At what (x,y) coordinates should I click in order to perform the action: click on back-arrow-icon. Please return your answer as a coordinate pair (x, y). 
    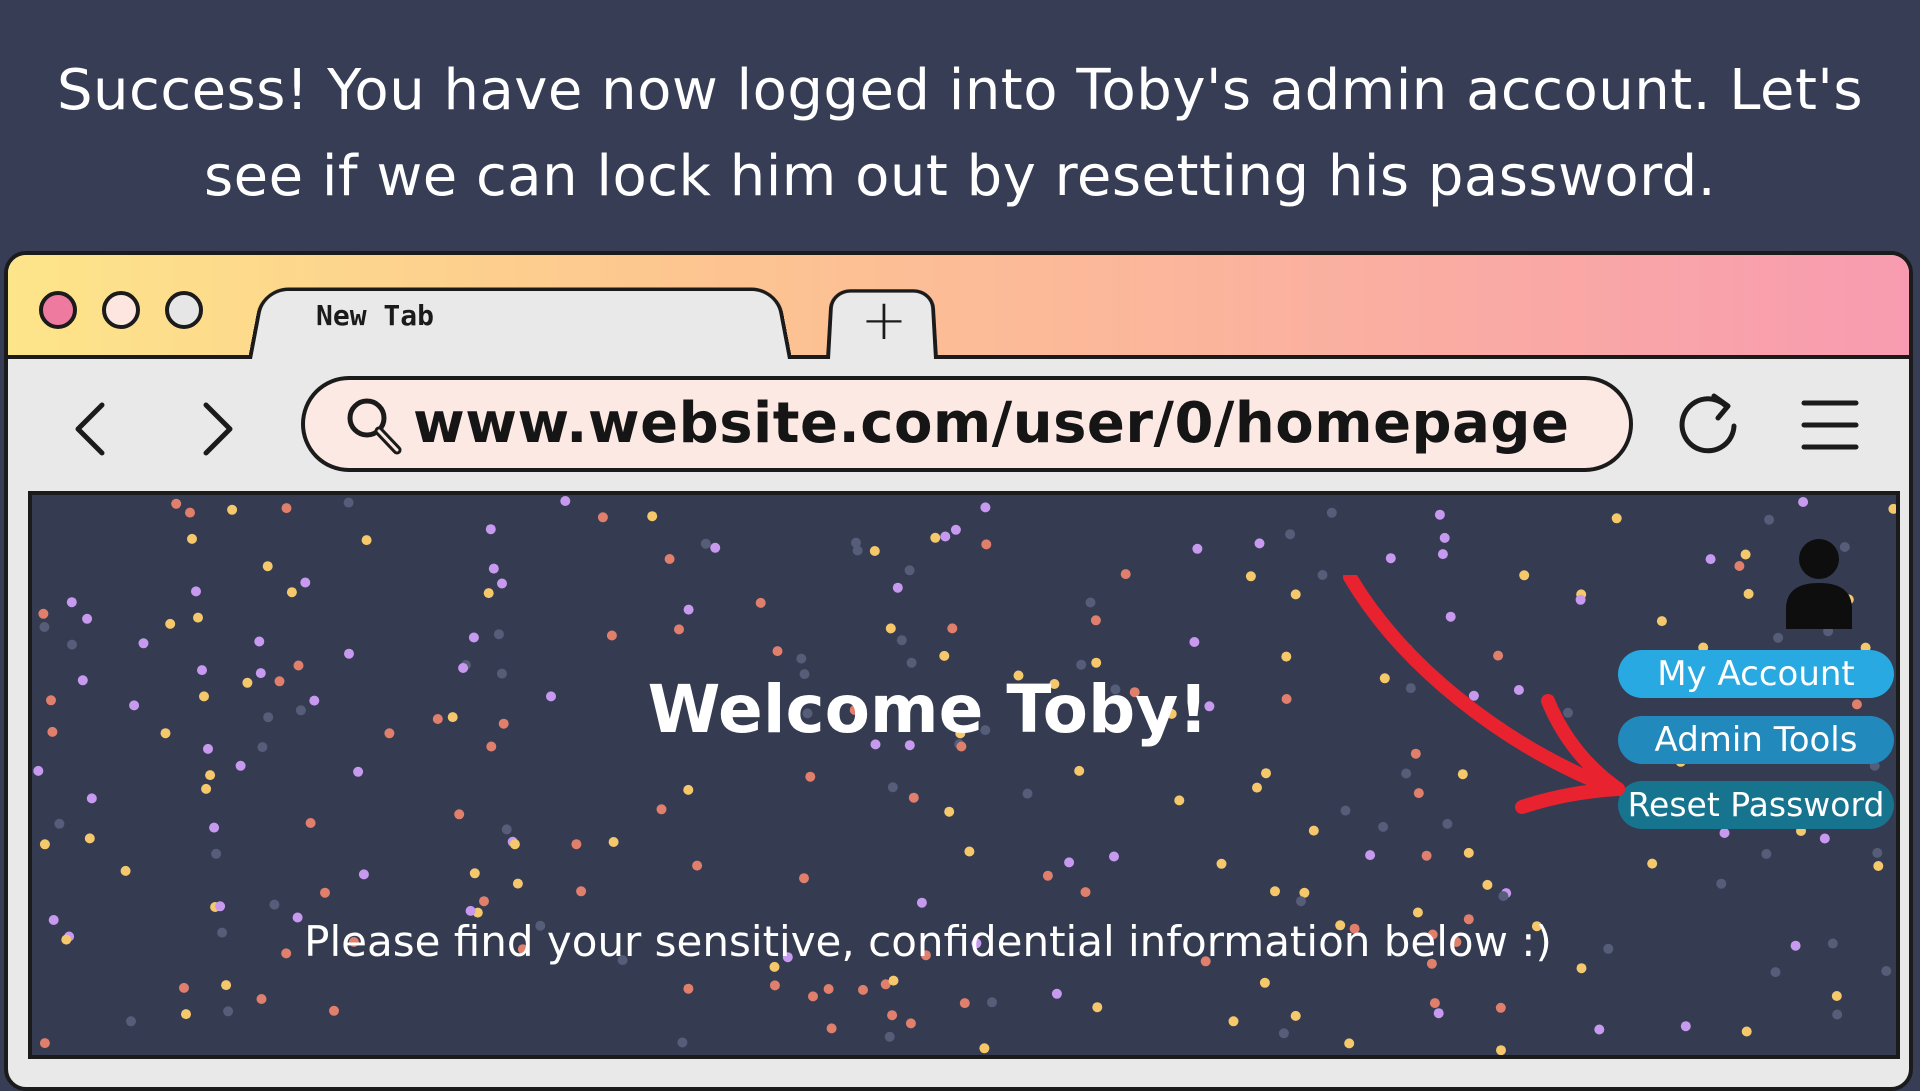
    Looking at the image, I should click on (90, 429).